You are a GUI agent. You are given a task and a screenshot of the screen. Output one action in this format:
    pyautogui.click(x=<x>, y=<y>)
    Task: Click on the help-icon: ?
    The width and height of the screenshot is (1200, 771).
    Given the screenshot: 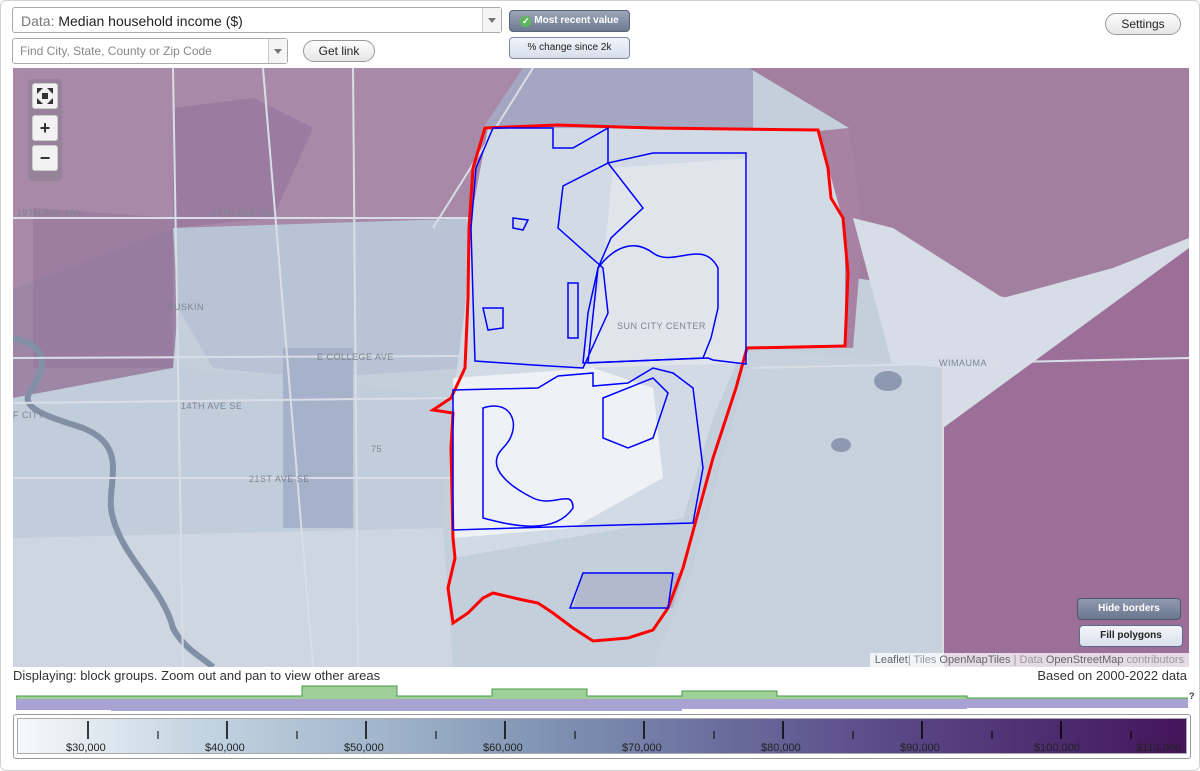 What is the action you would take?
    pyautogui.click(x=1192, y=696)
    